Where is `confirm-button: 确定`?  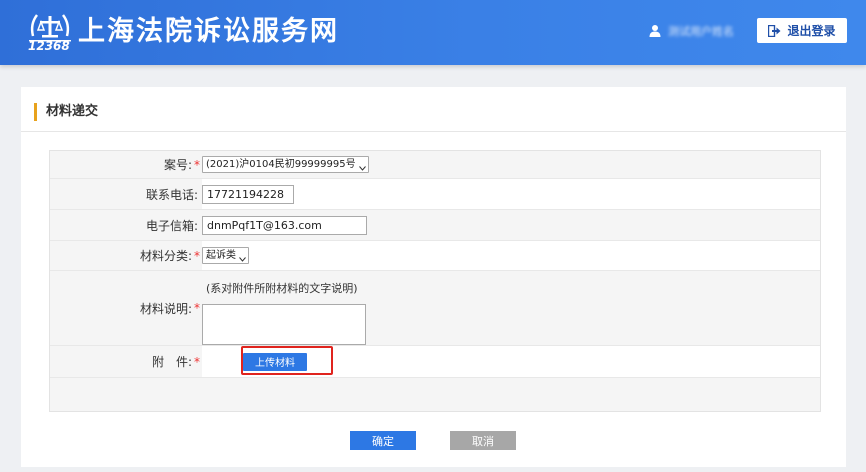 confirm-button: 确定 is located at coordinates (383, 440).